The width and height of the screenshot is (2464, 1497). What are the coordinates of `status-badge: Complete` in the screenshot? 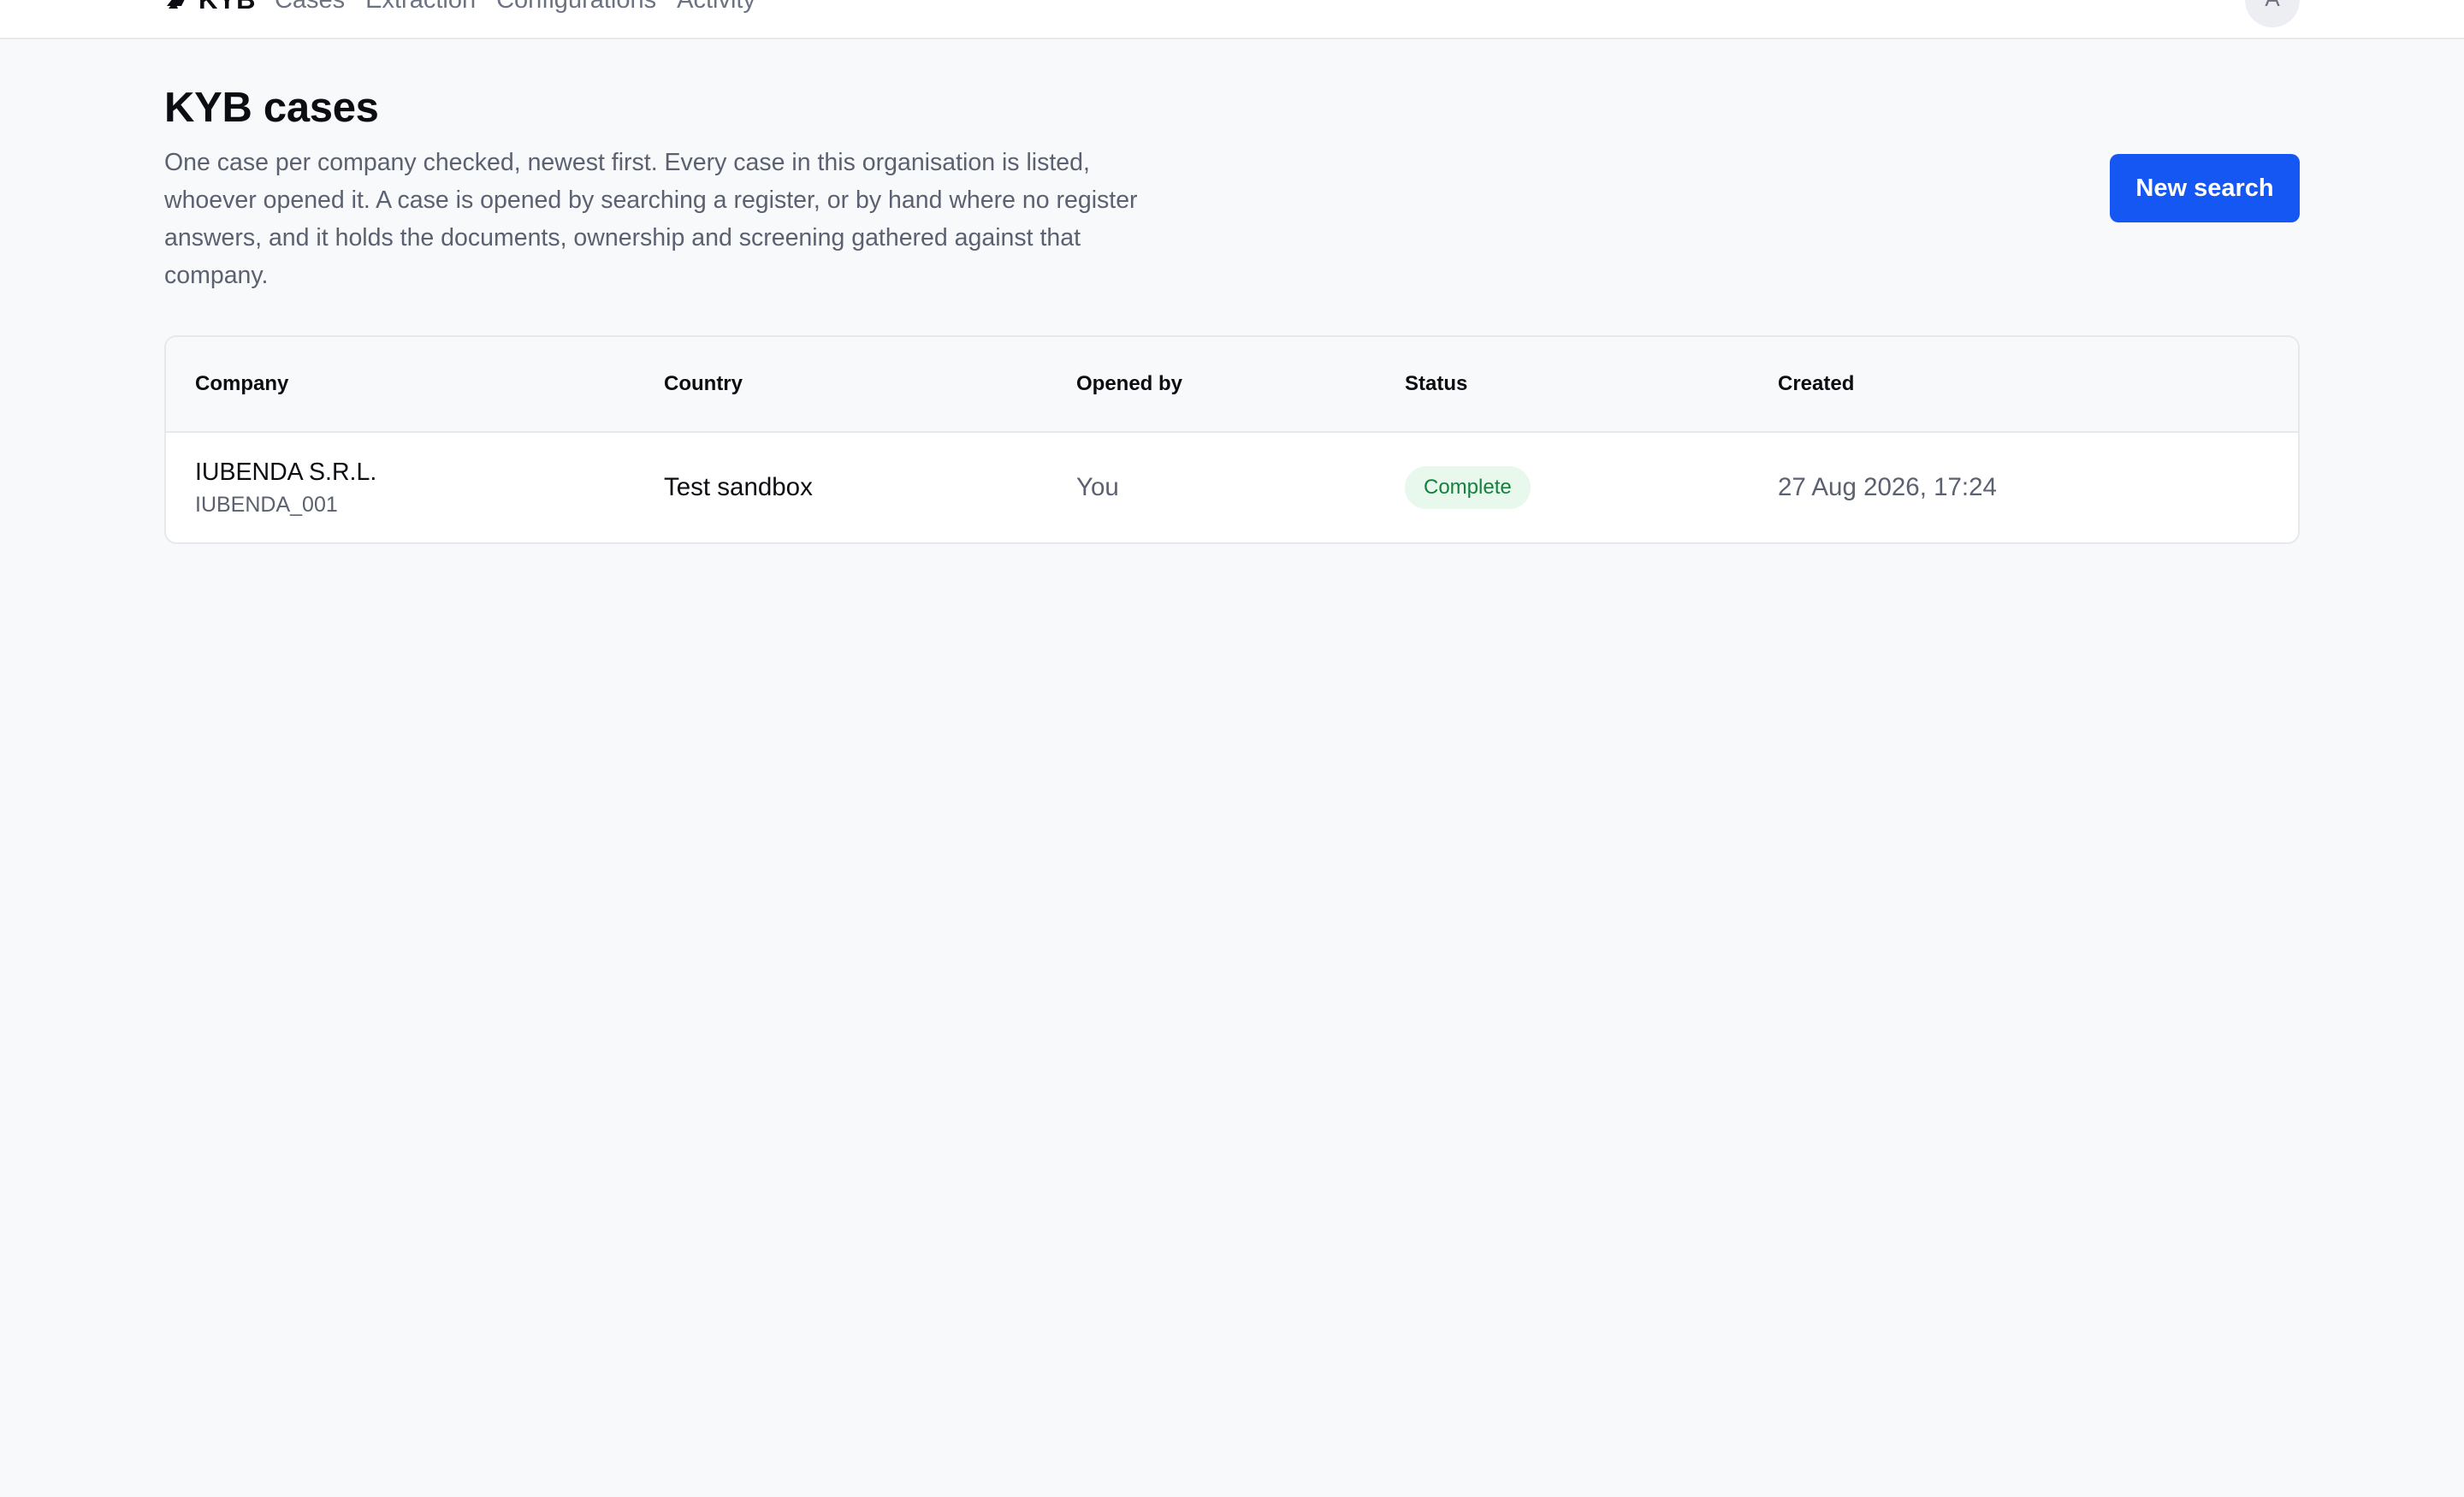 It's located at (1468, 487).